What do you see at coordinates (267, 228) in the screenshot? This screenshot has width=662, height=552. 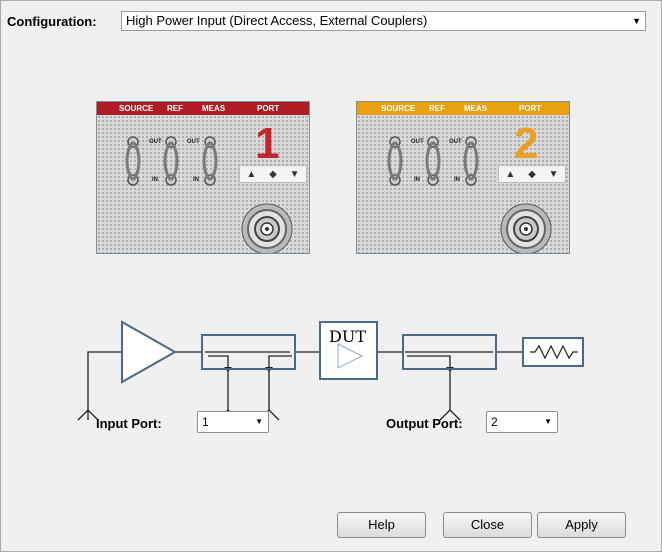 I see `port1-connector` at bounding box center [267, 228].